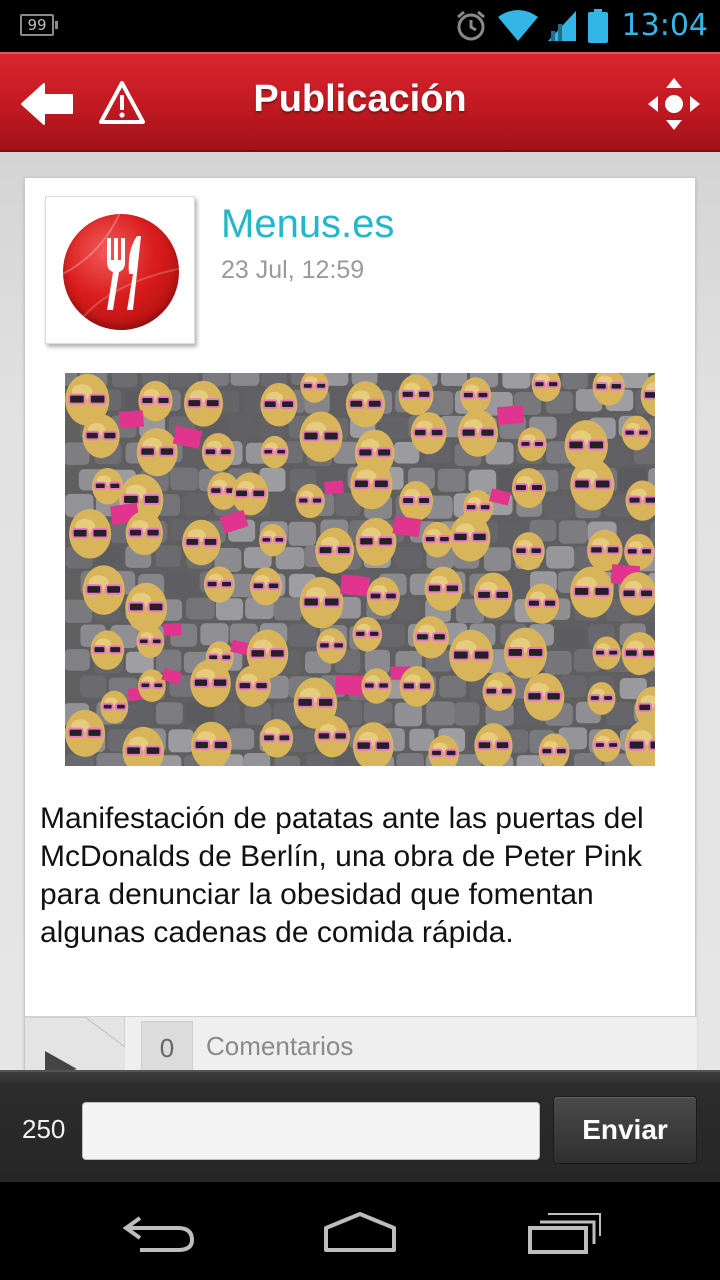  I want to click on status-bar: 99 13:04, so click(360, 26).